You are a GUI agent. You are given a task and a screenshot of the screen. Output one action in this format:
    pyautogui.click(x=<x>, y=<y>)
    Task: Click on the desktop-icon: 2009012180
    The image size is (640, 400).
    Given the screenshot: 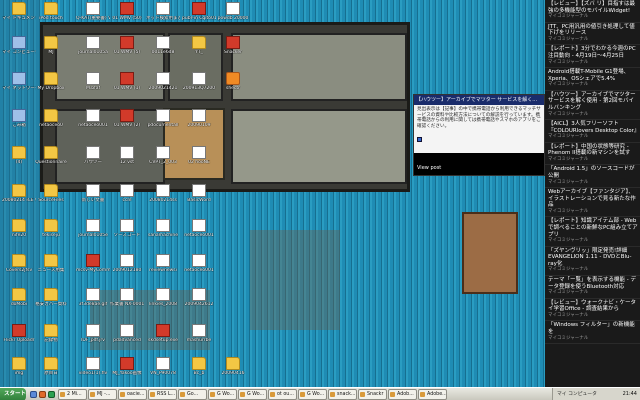 What is the action you would take?
    pyautogui.click(x=127, y=271)
    